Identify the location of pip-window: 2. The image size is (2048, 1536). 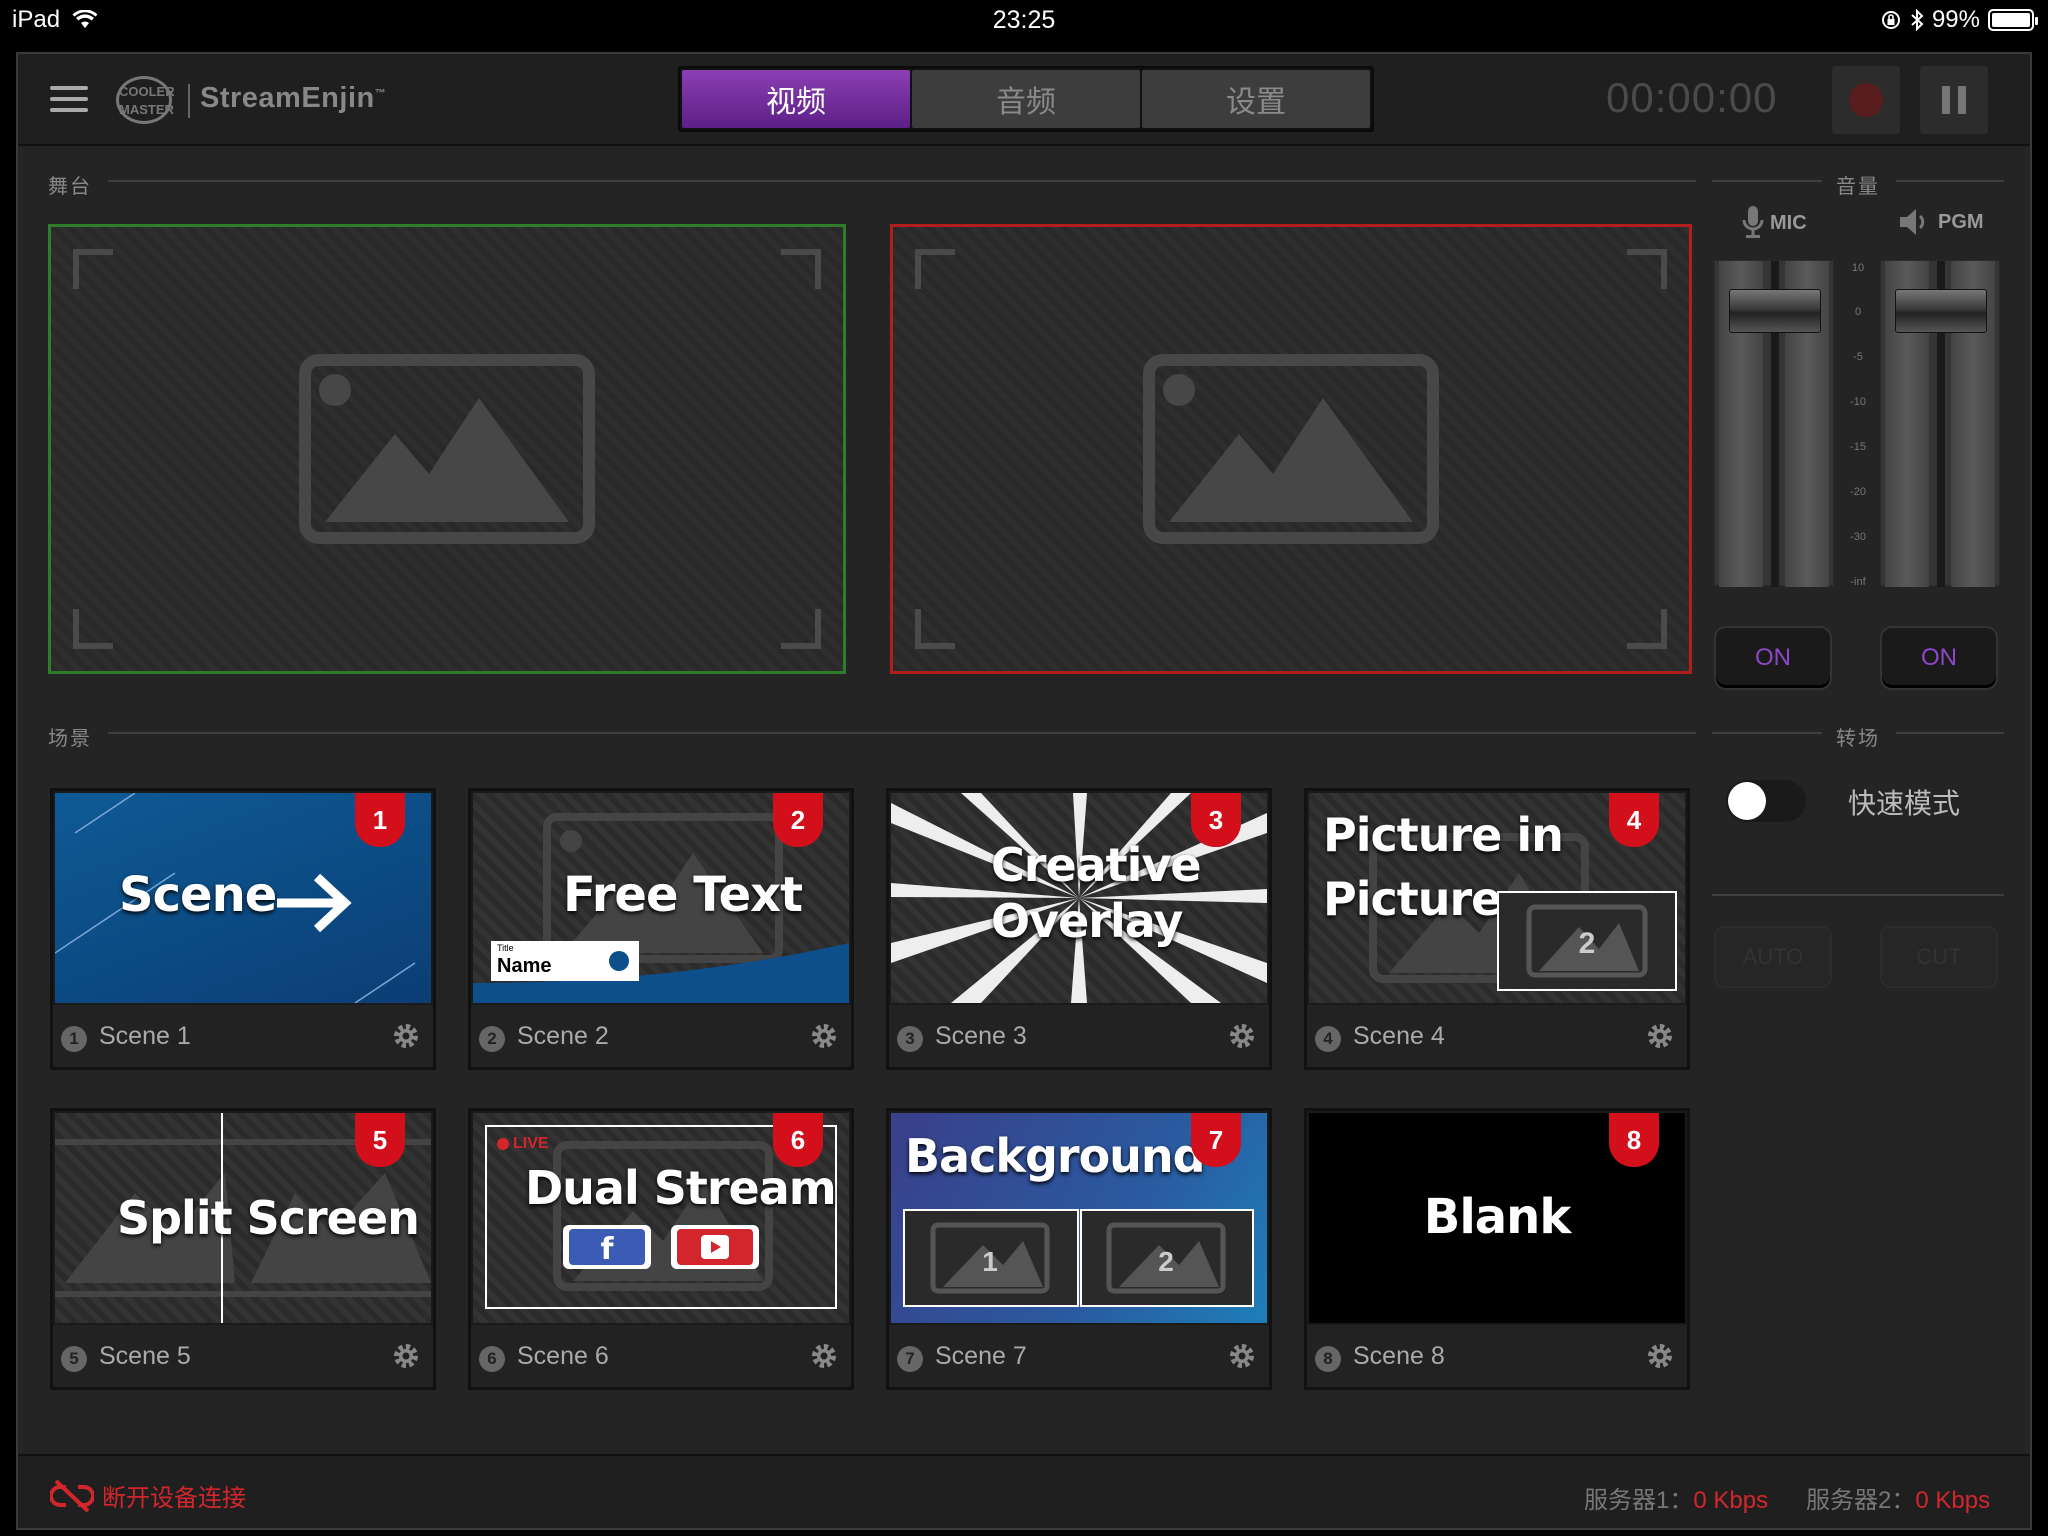
(1587, 941).